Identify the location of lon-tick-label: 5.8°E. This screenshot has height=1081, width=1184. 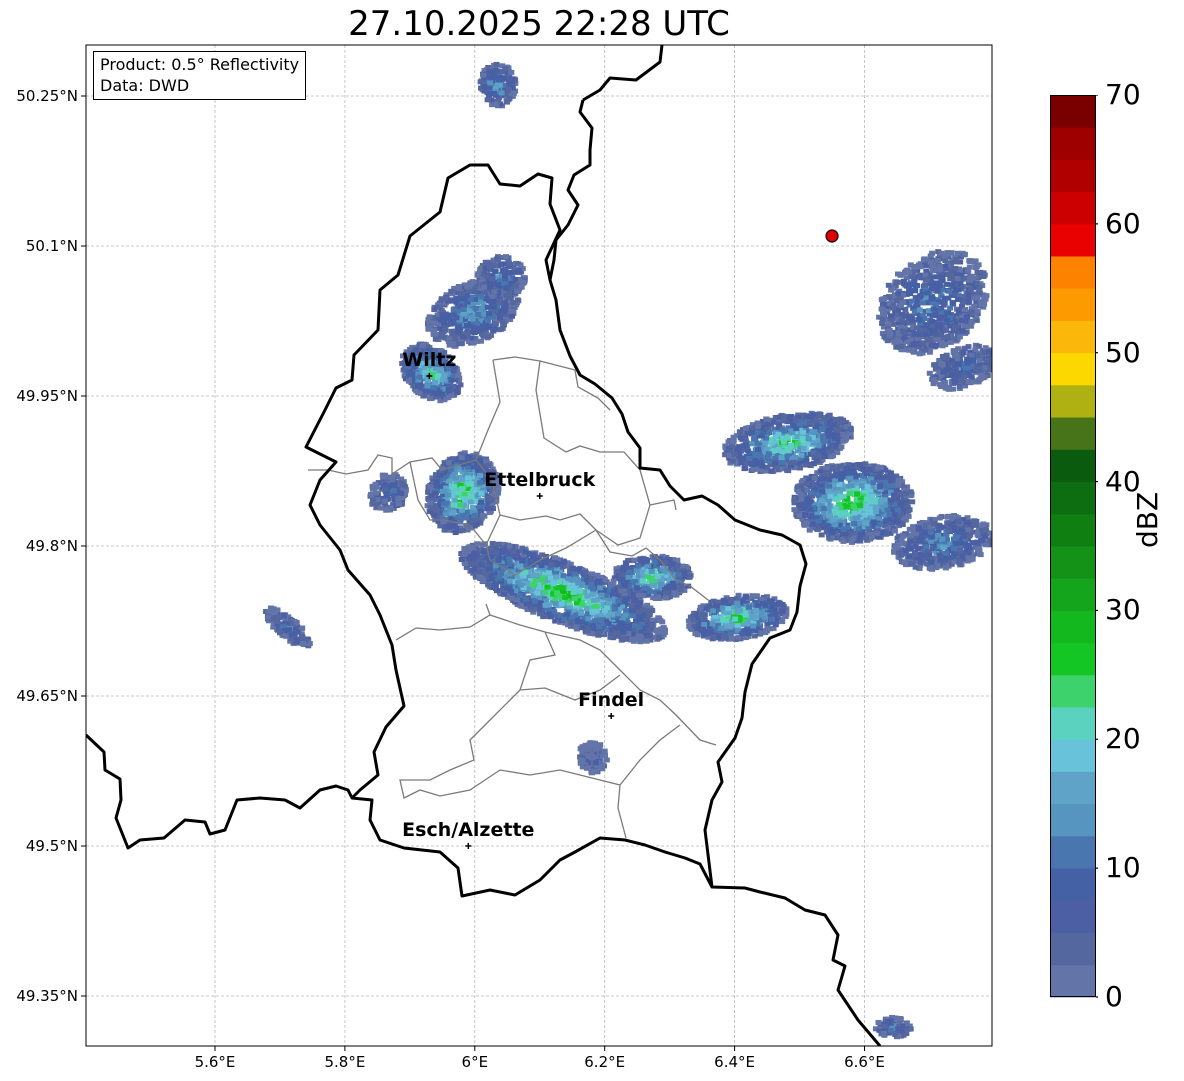
(345, 1062).